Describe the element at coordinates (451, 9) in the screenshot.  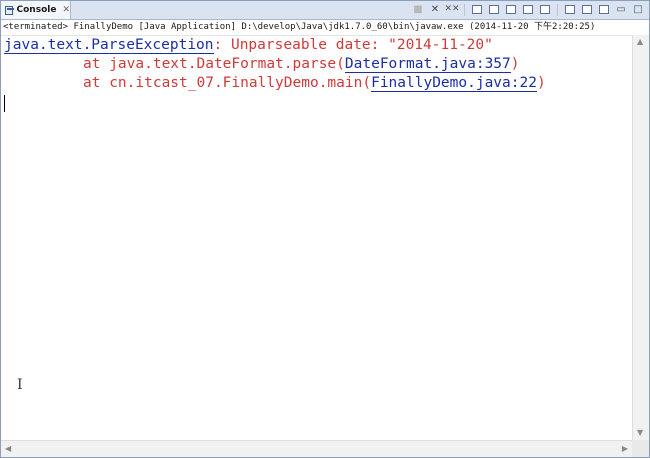
I see `remove-all-terminated-icon: ✕✕` at that location.